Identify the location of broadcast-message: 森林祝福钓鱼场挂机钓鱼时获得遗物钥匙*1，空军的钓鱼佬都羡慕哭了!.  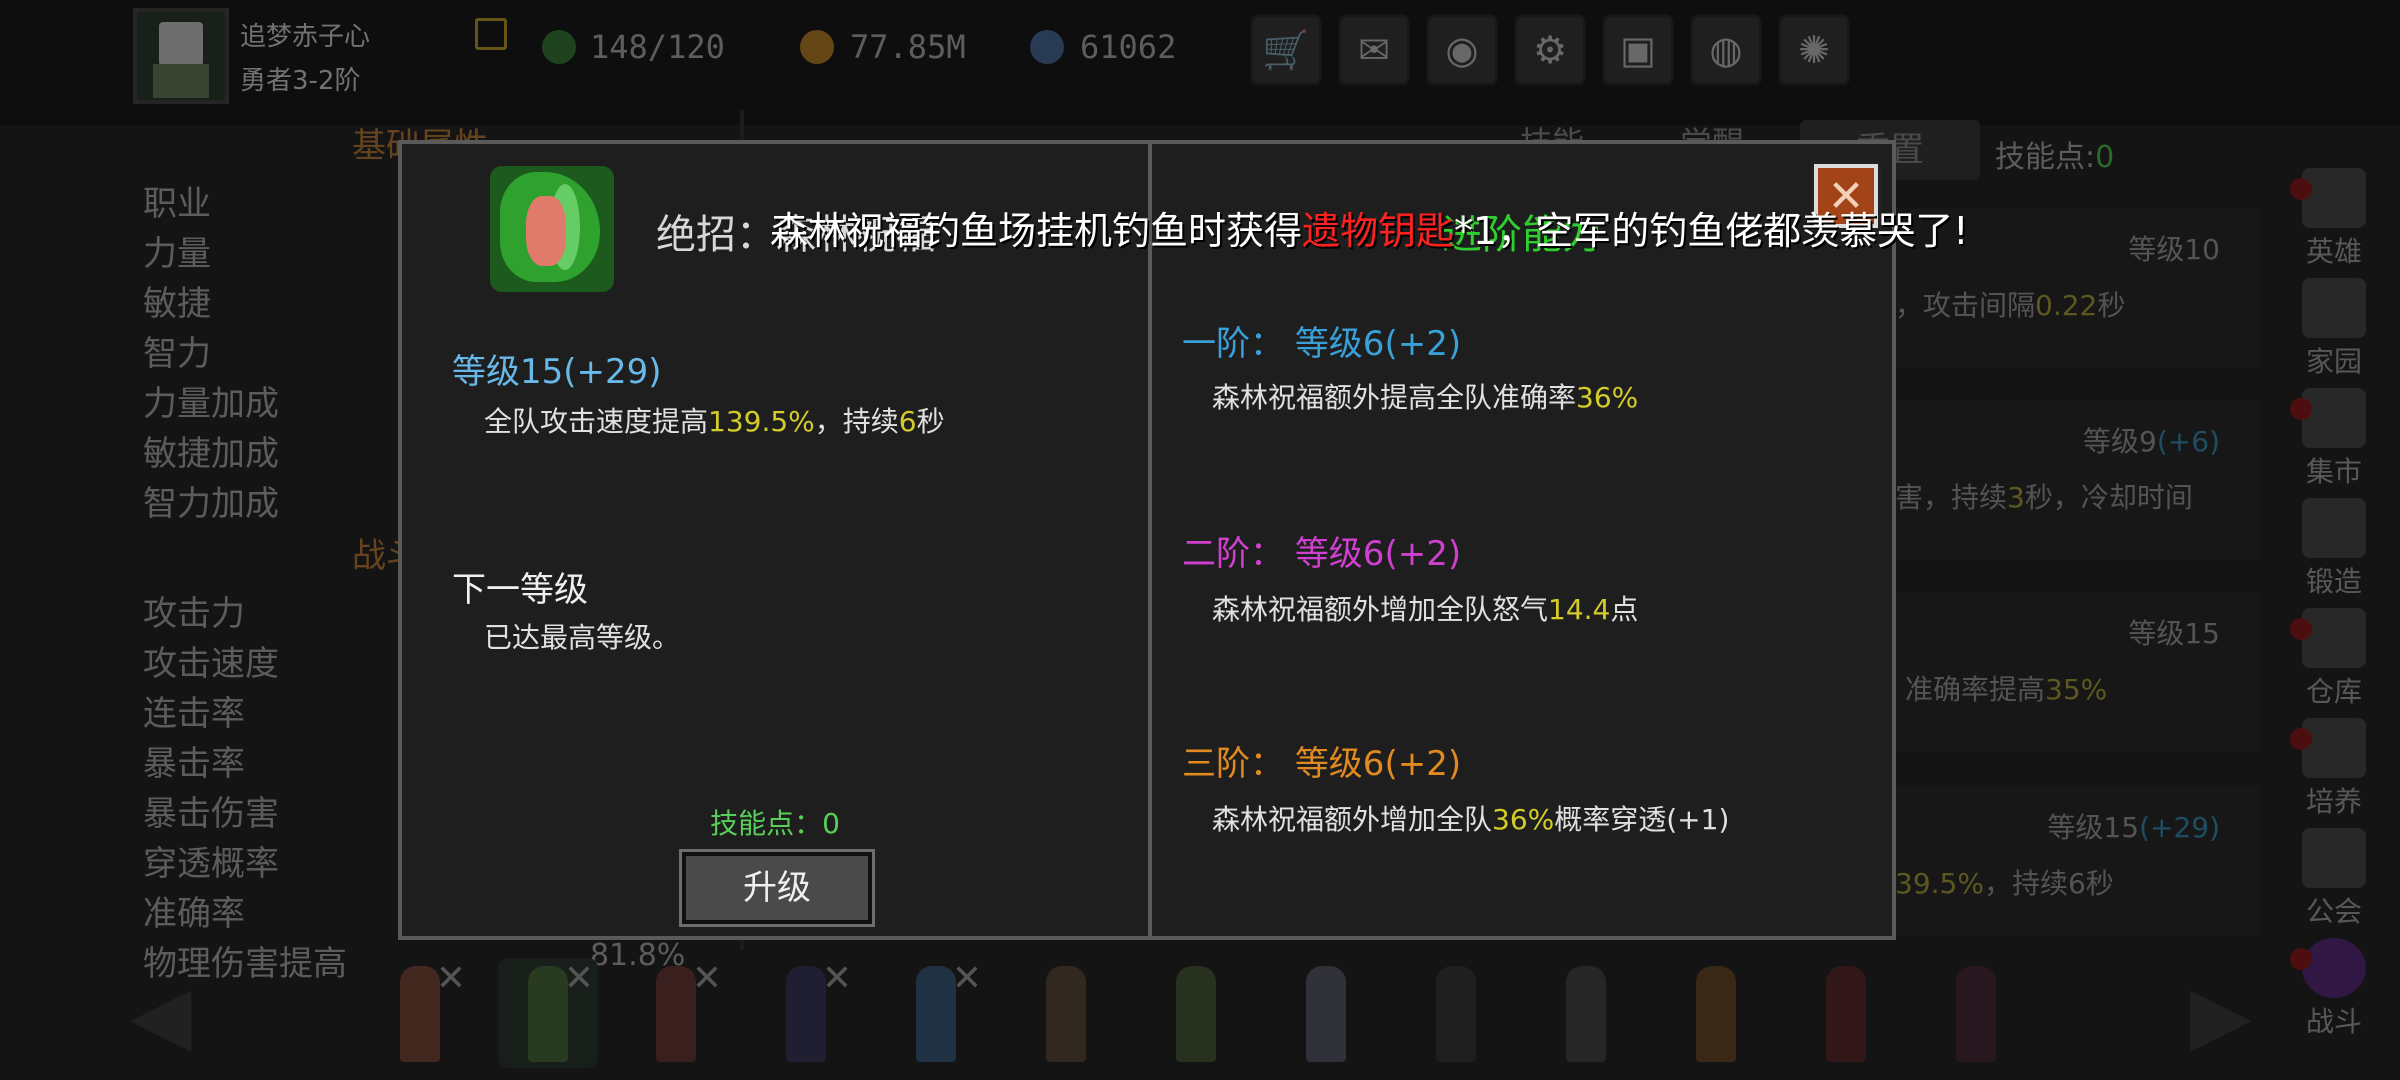
(1369, 231).